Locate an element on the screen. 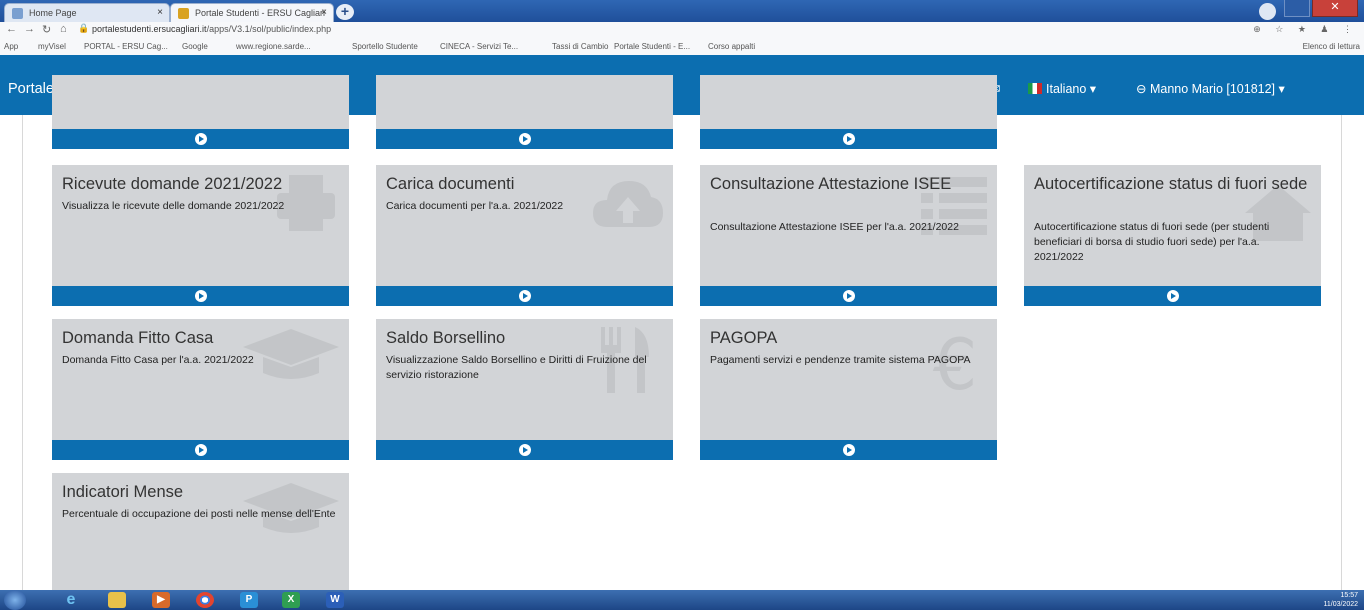 This screenshot has height=610, width=1364. tile-title: Indicatori Mense is located at coordinates (123, 492).